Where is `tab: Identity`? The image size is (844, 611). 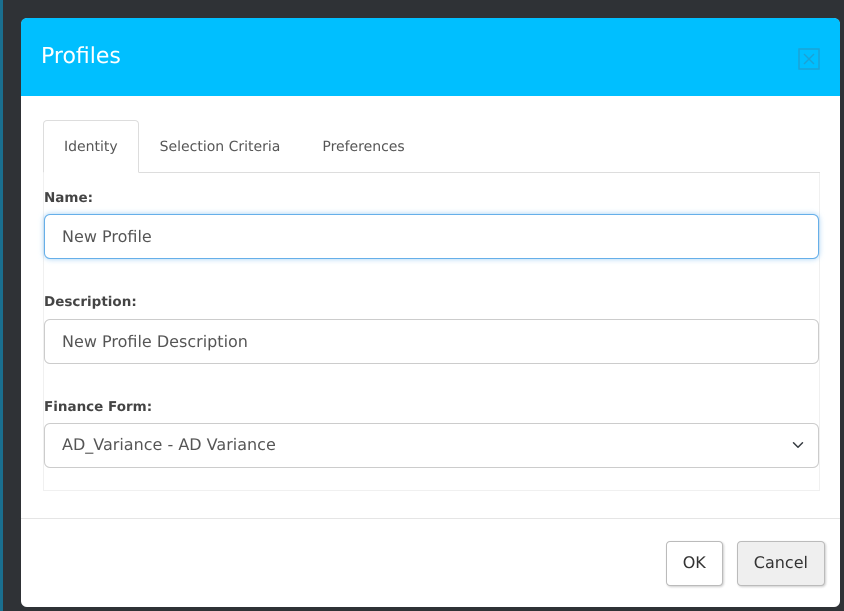
tab: Identity is located at coordinates (91, 146).